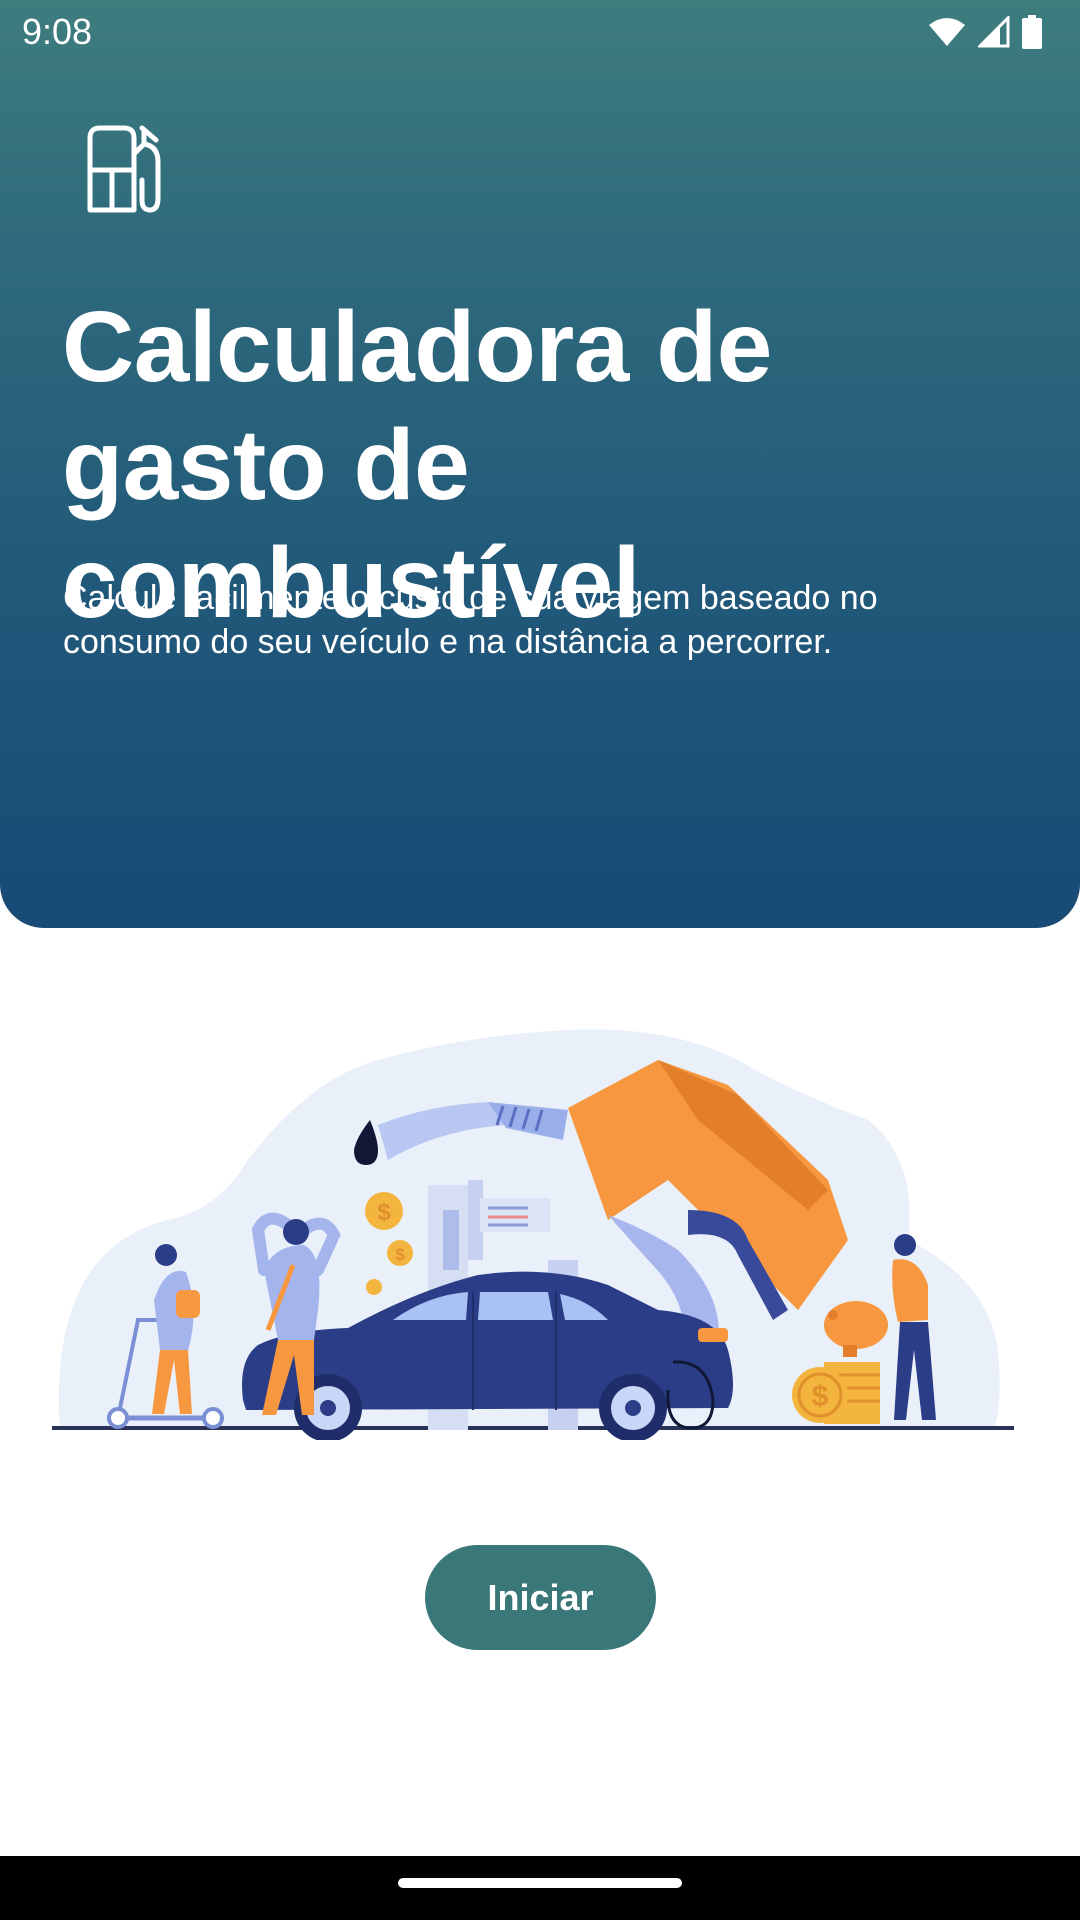 The height and width of the screenshot is (1920, 1080). What do you see at coordinates (947, 32) in the screenshot?
I see `wifi-icon` at bounding box center [947, 32].